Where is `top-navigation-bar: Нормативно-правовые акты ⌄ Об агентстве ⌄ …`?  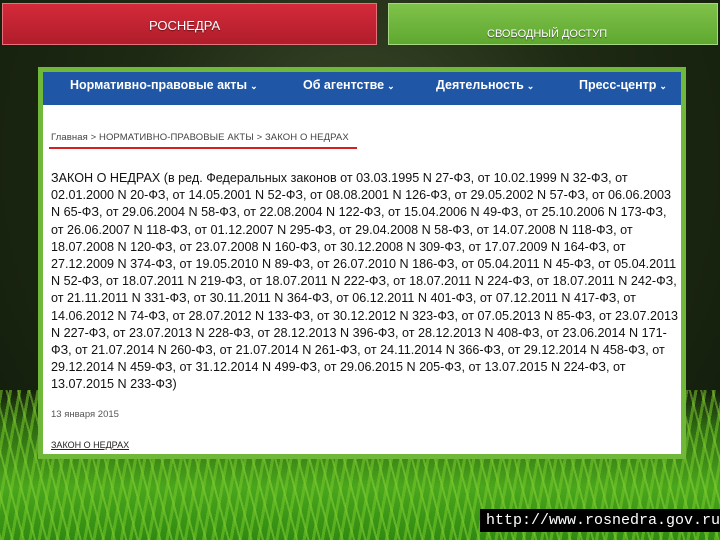
top-navigation-bar: Нормативно-правовые акты ⌄ Об агентстве ⌄ … is located at coordinates (362, 88).